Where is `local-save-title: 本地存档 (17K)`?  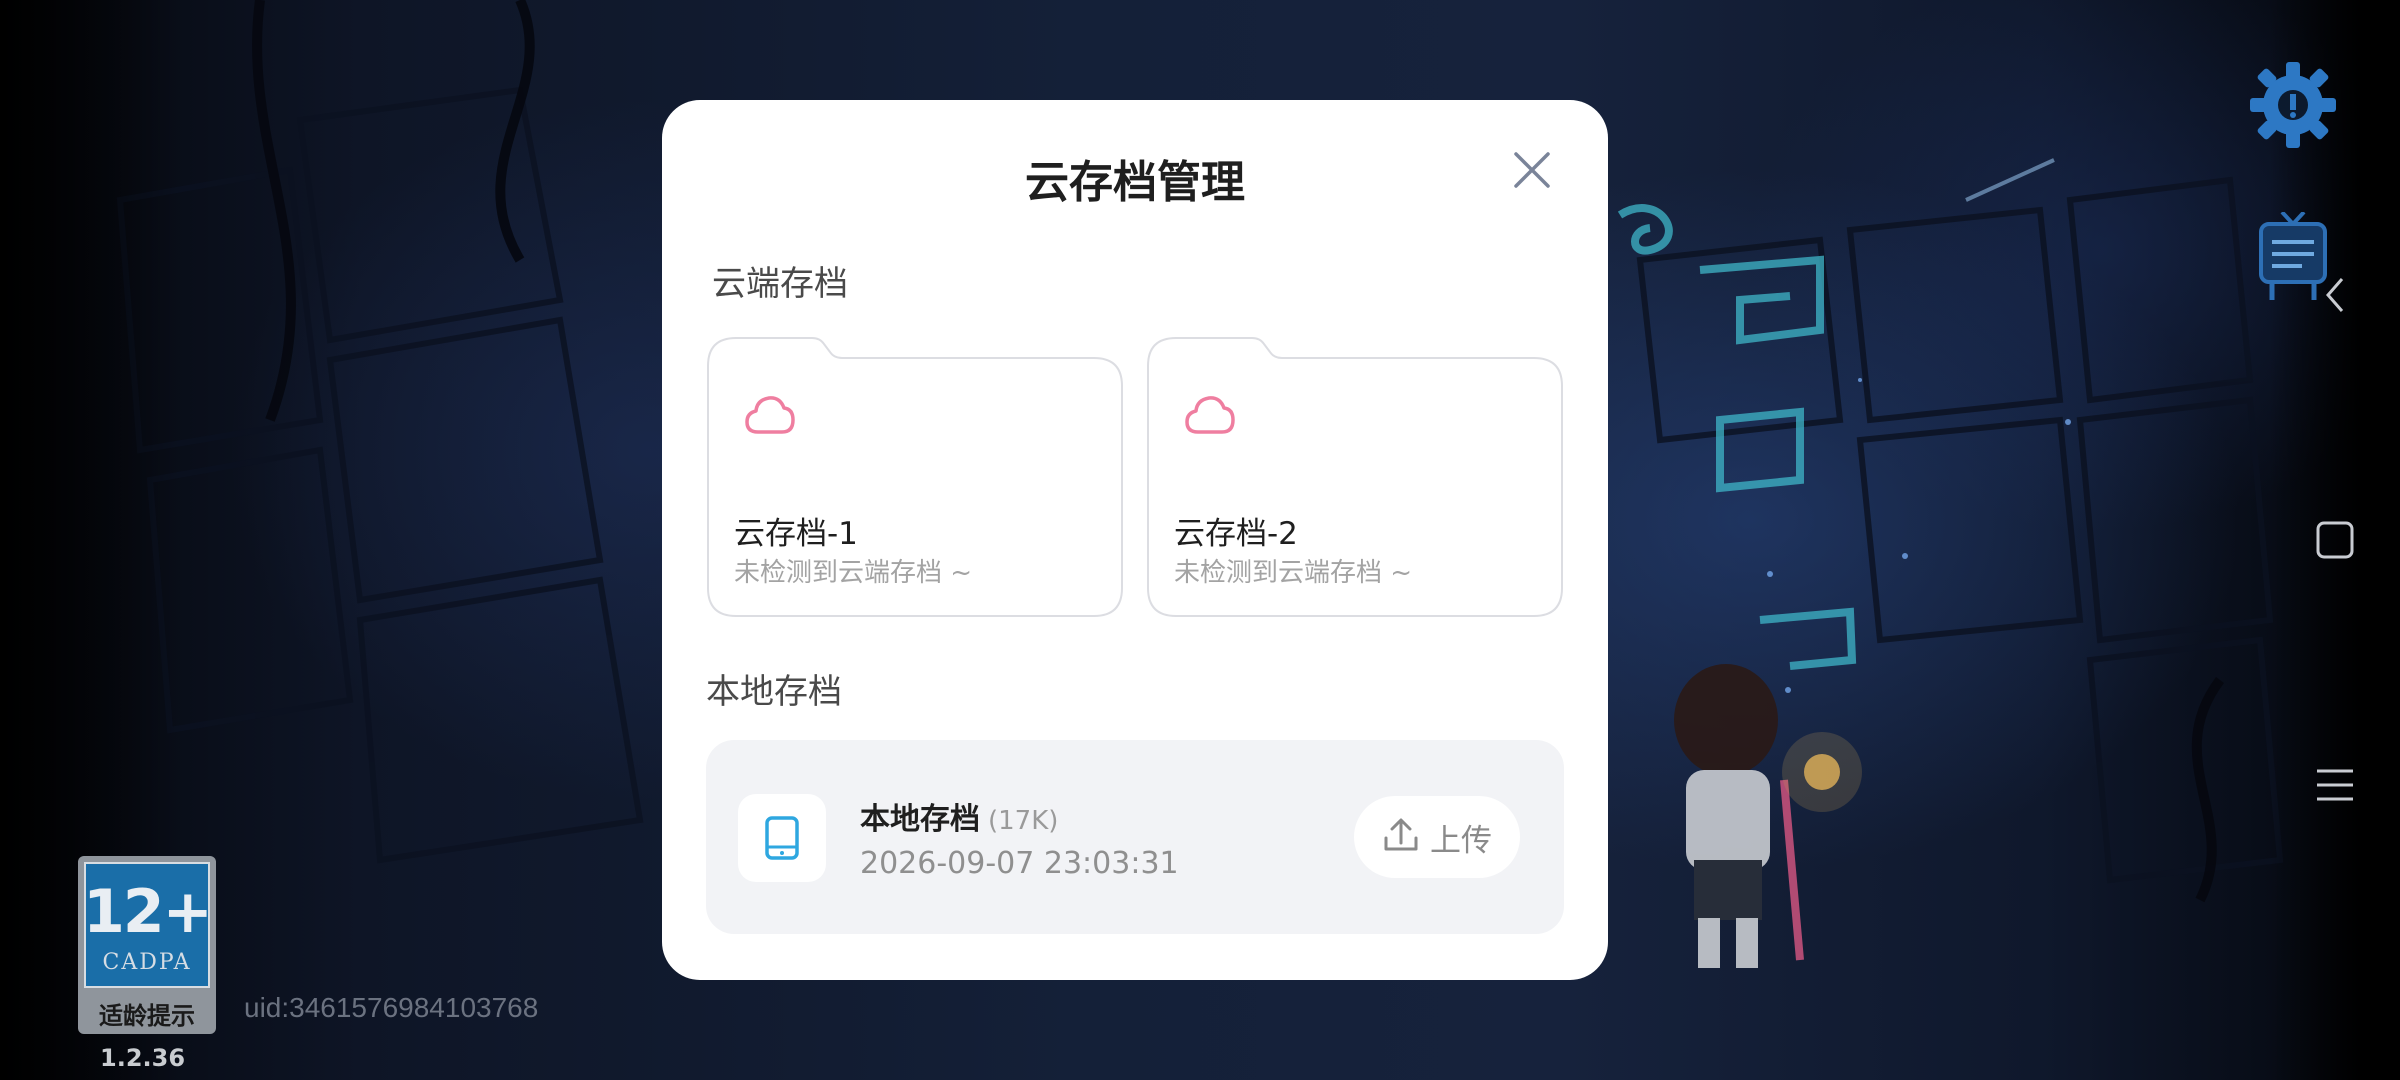
local-save-title: 本地存档 (17K) is located at coordinates (959, 816).